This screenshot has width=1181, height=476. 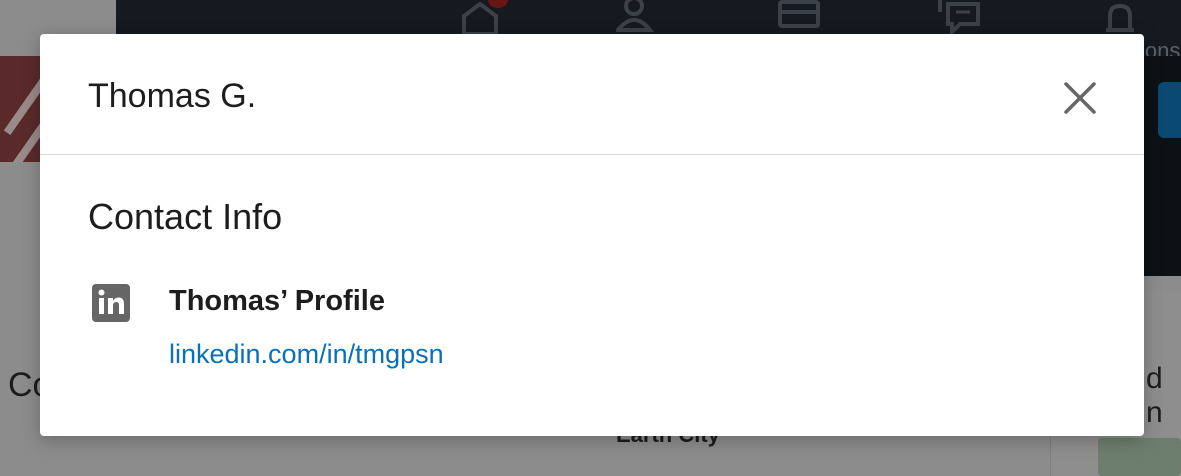 I want to click on close-button, so click(x=1080, y=98).